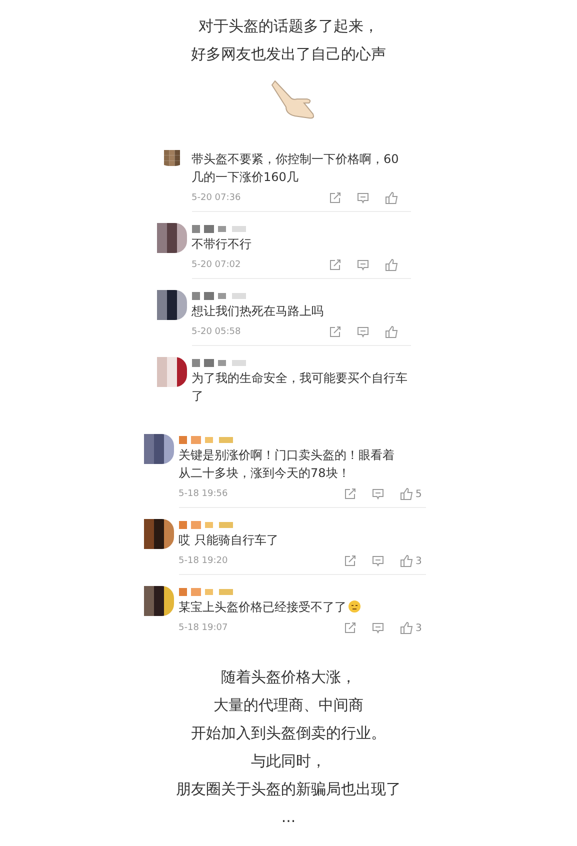 Image resolution: width=577 pixels, height=846 pixels. Describe the element at coordinates (216, 332) in the screenshot. I see `comment-time: 5-20 05:58` at that location.